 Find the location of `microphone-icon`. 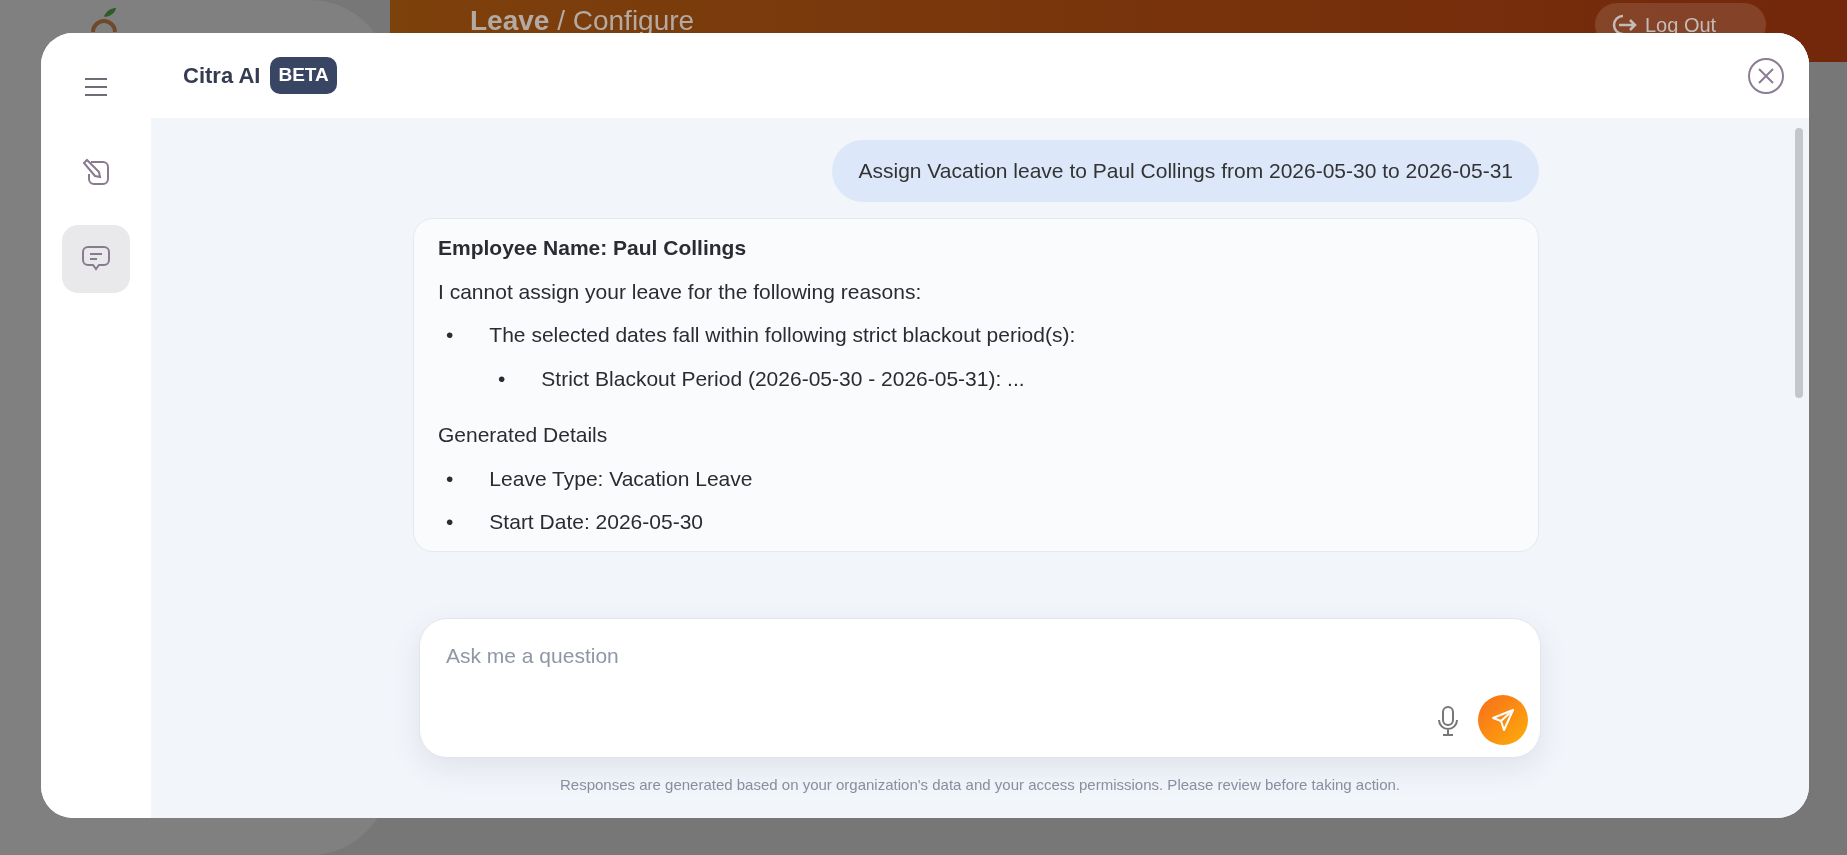

microphone-icon is located at coordinates (1448, 720).